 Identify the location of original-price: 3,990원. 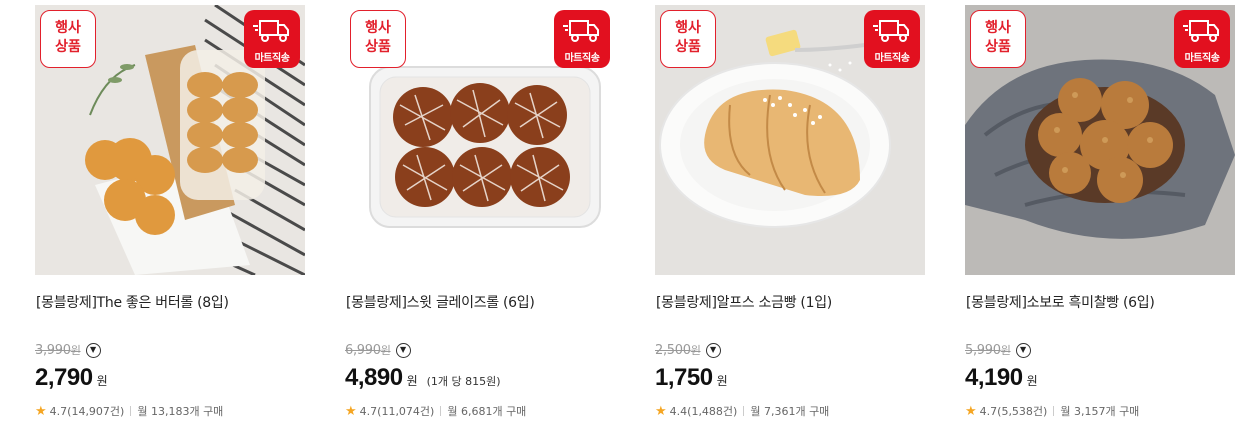
(58, 350).